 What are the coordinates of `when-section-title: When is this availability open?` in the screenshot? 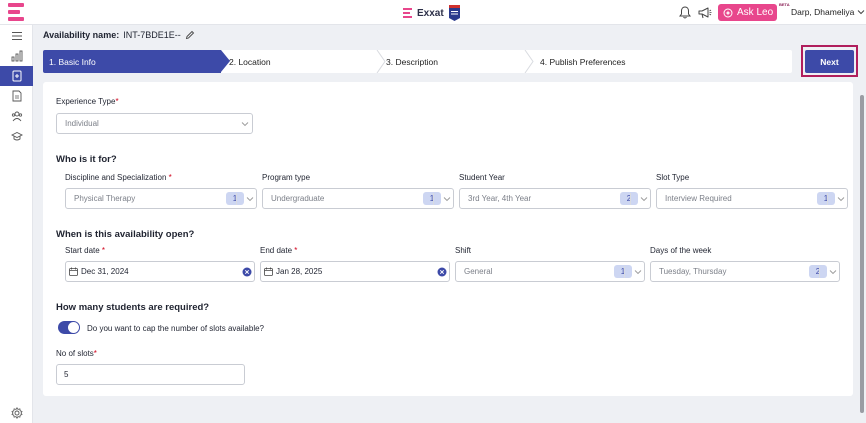 It's located at (125, 234).